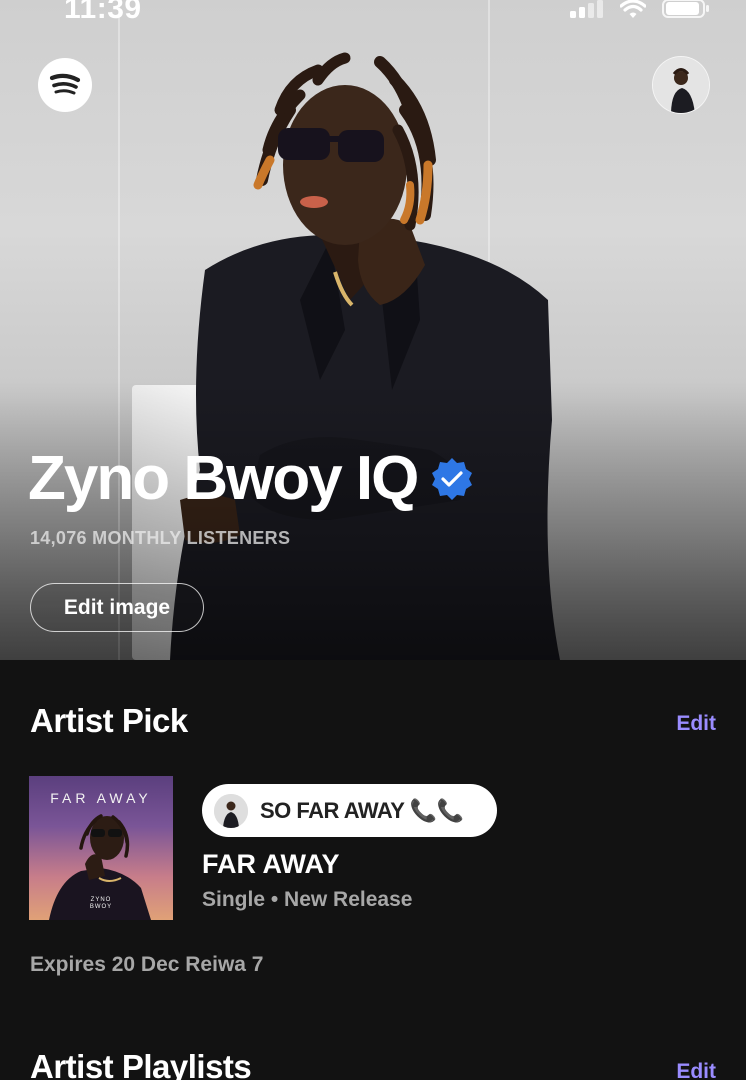 This screenshot has height=1080, width=746. I want to click on artist-pick-heading: Artist Pick, so click(109, 720).